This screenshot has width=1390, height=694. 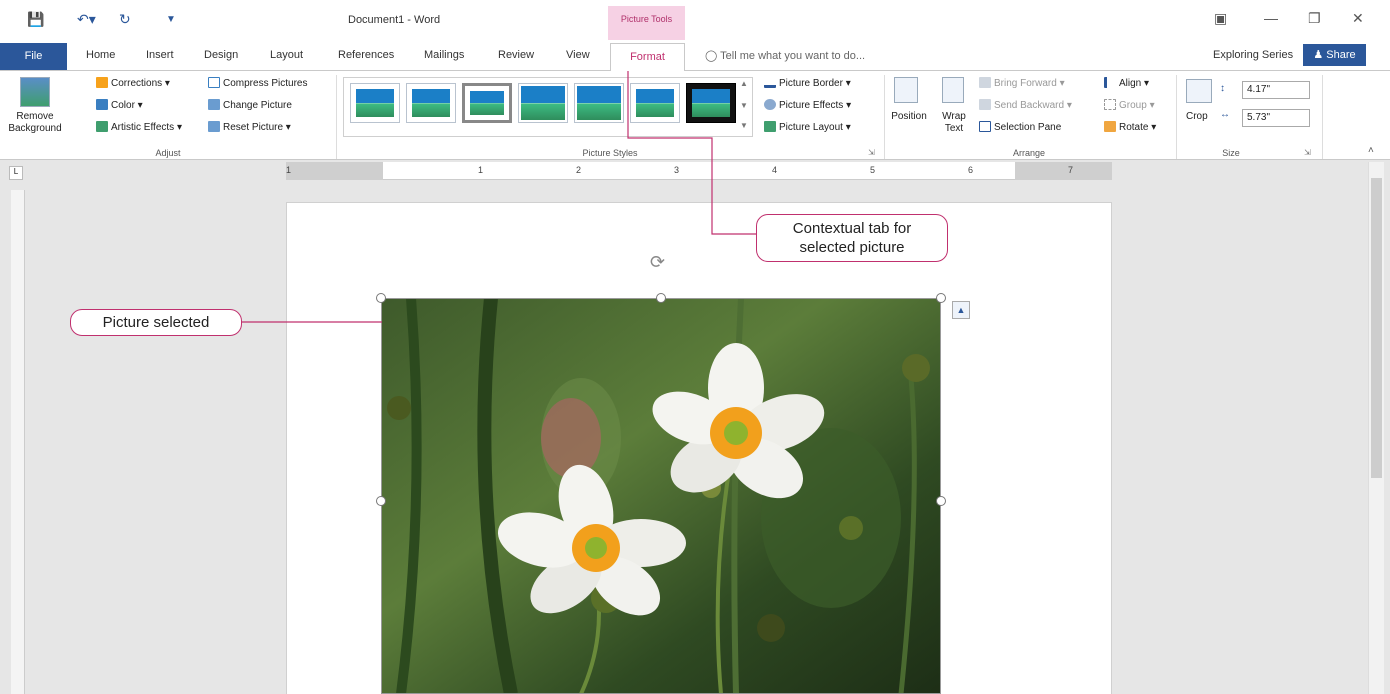 What do you see at coordinates (647, 57) in the screenshot?
I see `tab-format: Format` at bounding box center [647, 57].